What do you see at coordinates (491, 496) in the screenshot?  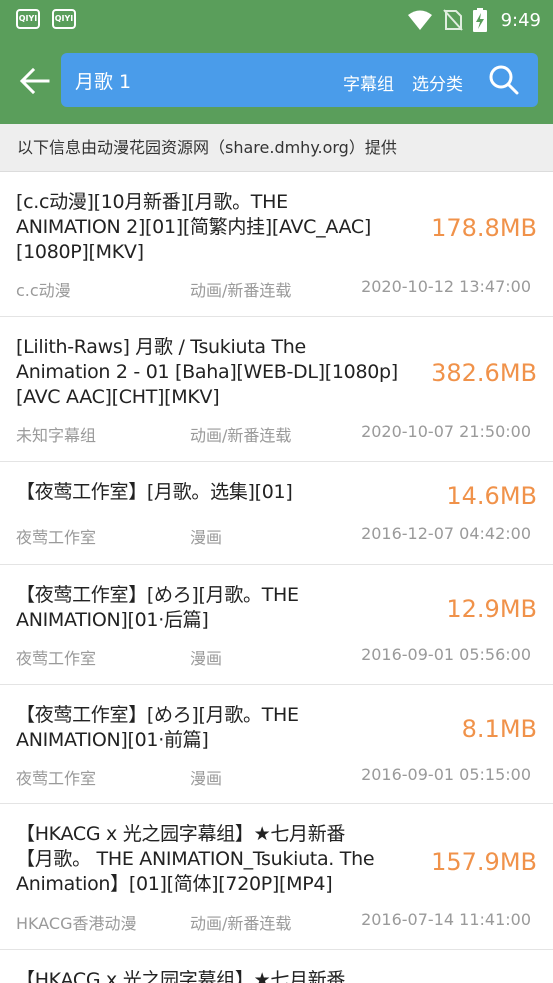 I see `item-size: 14.6MB` at bounding box center [491, 496].